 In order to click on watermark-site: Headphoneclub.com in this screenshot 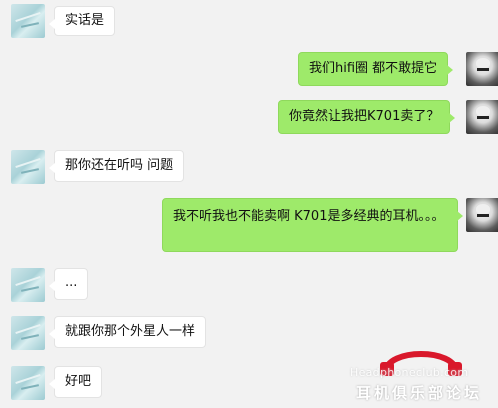, I will do `click(409, 372)`.